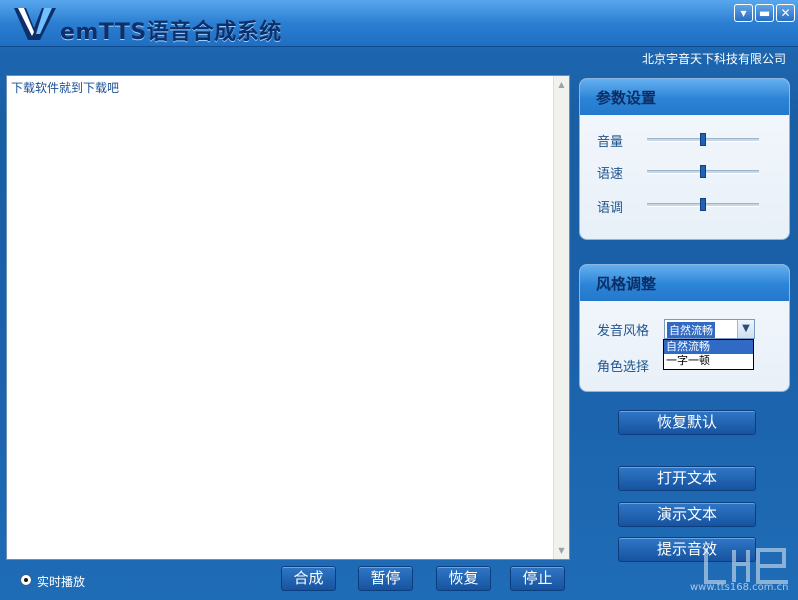 The height and width of the screenshot is (600, 798). I want to click on help-icon: ▾, so click(743, 13).